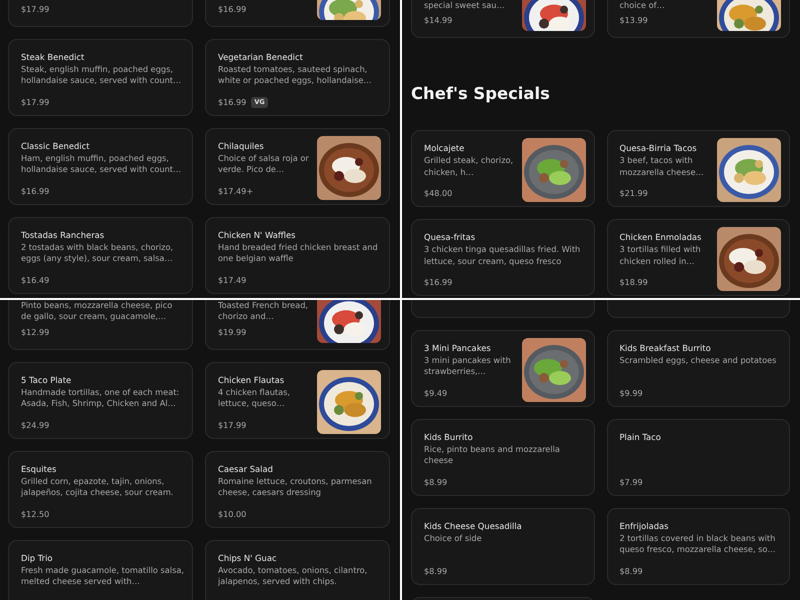 The width and height of the screenshot is (800, 600). Describe the element at coordinates (53, 57) in the screenshot. I see `item-name: Steak Benedict` at that location.